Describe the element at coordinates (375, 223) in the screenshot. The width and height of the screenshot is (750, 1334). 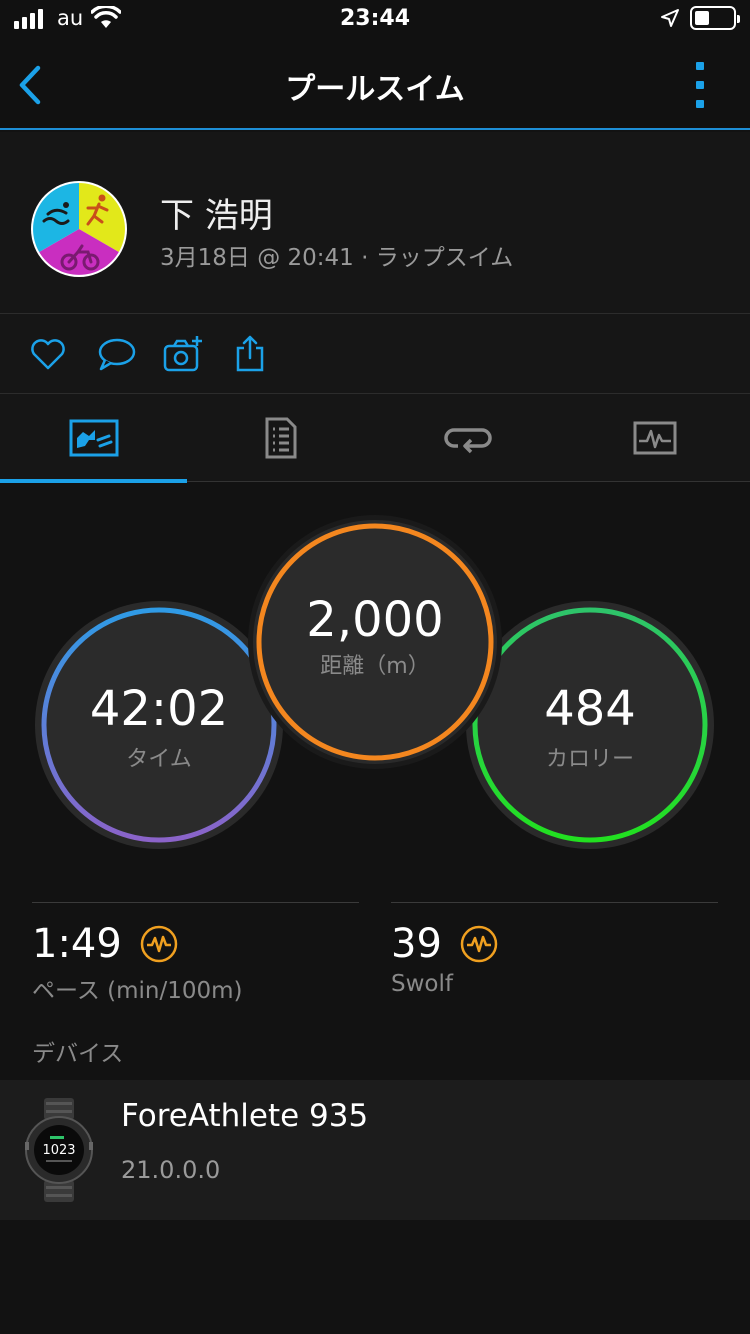
I see `activity-header: 下 浩明 3月18日 @ 20:41 · ラップスイム` at that location.